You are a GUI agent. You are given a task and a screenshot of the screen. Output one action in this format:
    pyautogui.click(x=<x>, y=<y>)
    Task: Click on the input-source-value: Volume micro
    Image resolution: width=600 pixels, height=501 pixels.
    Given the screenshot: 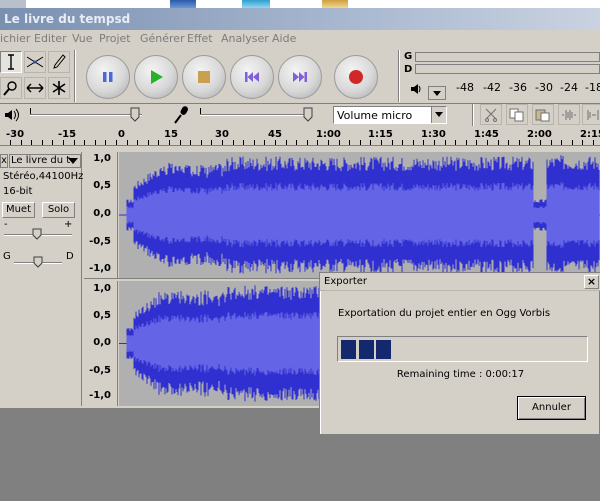 What is the action you would take?
    pyautogui.click(x=375, y=115)
    